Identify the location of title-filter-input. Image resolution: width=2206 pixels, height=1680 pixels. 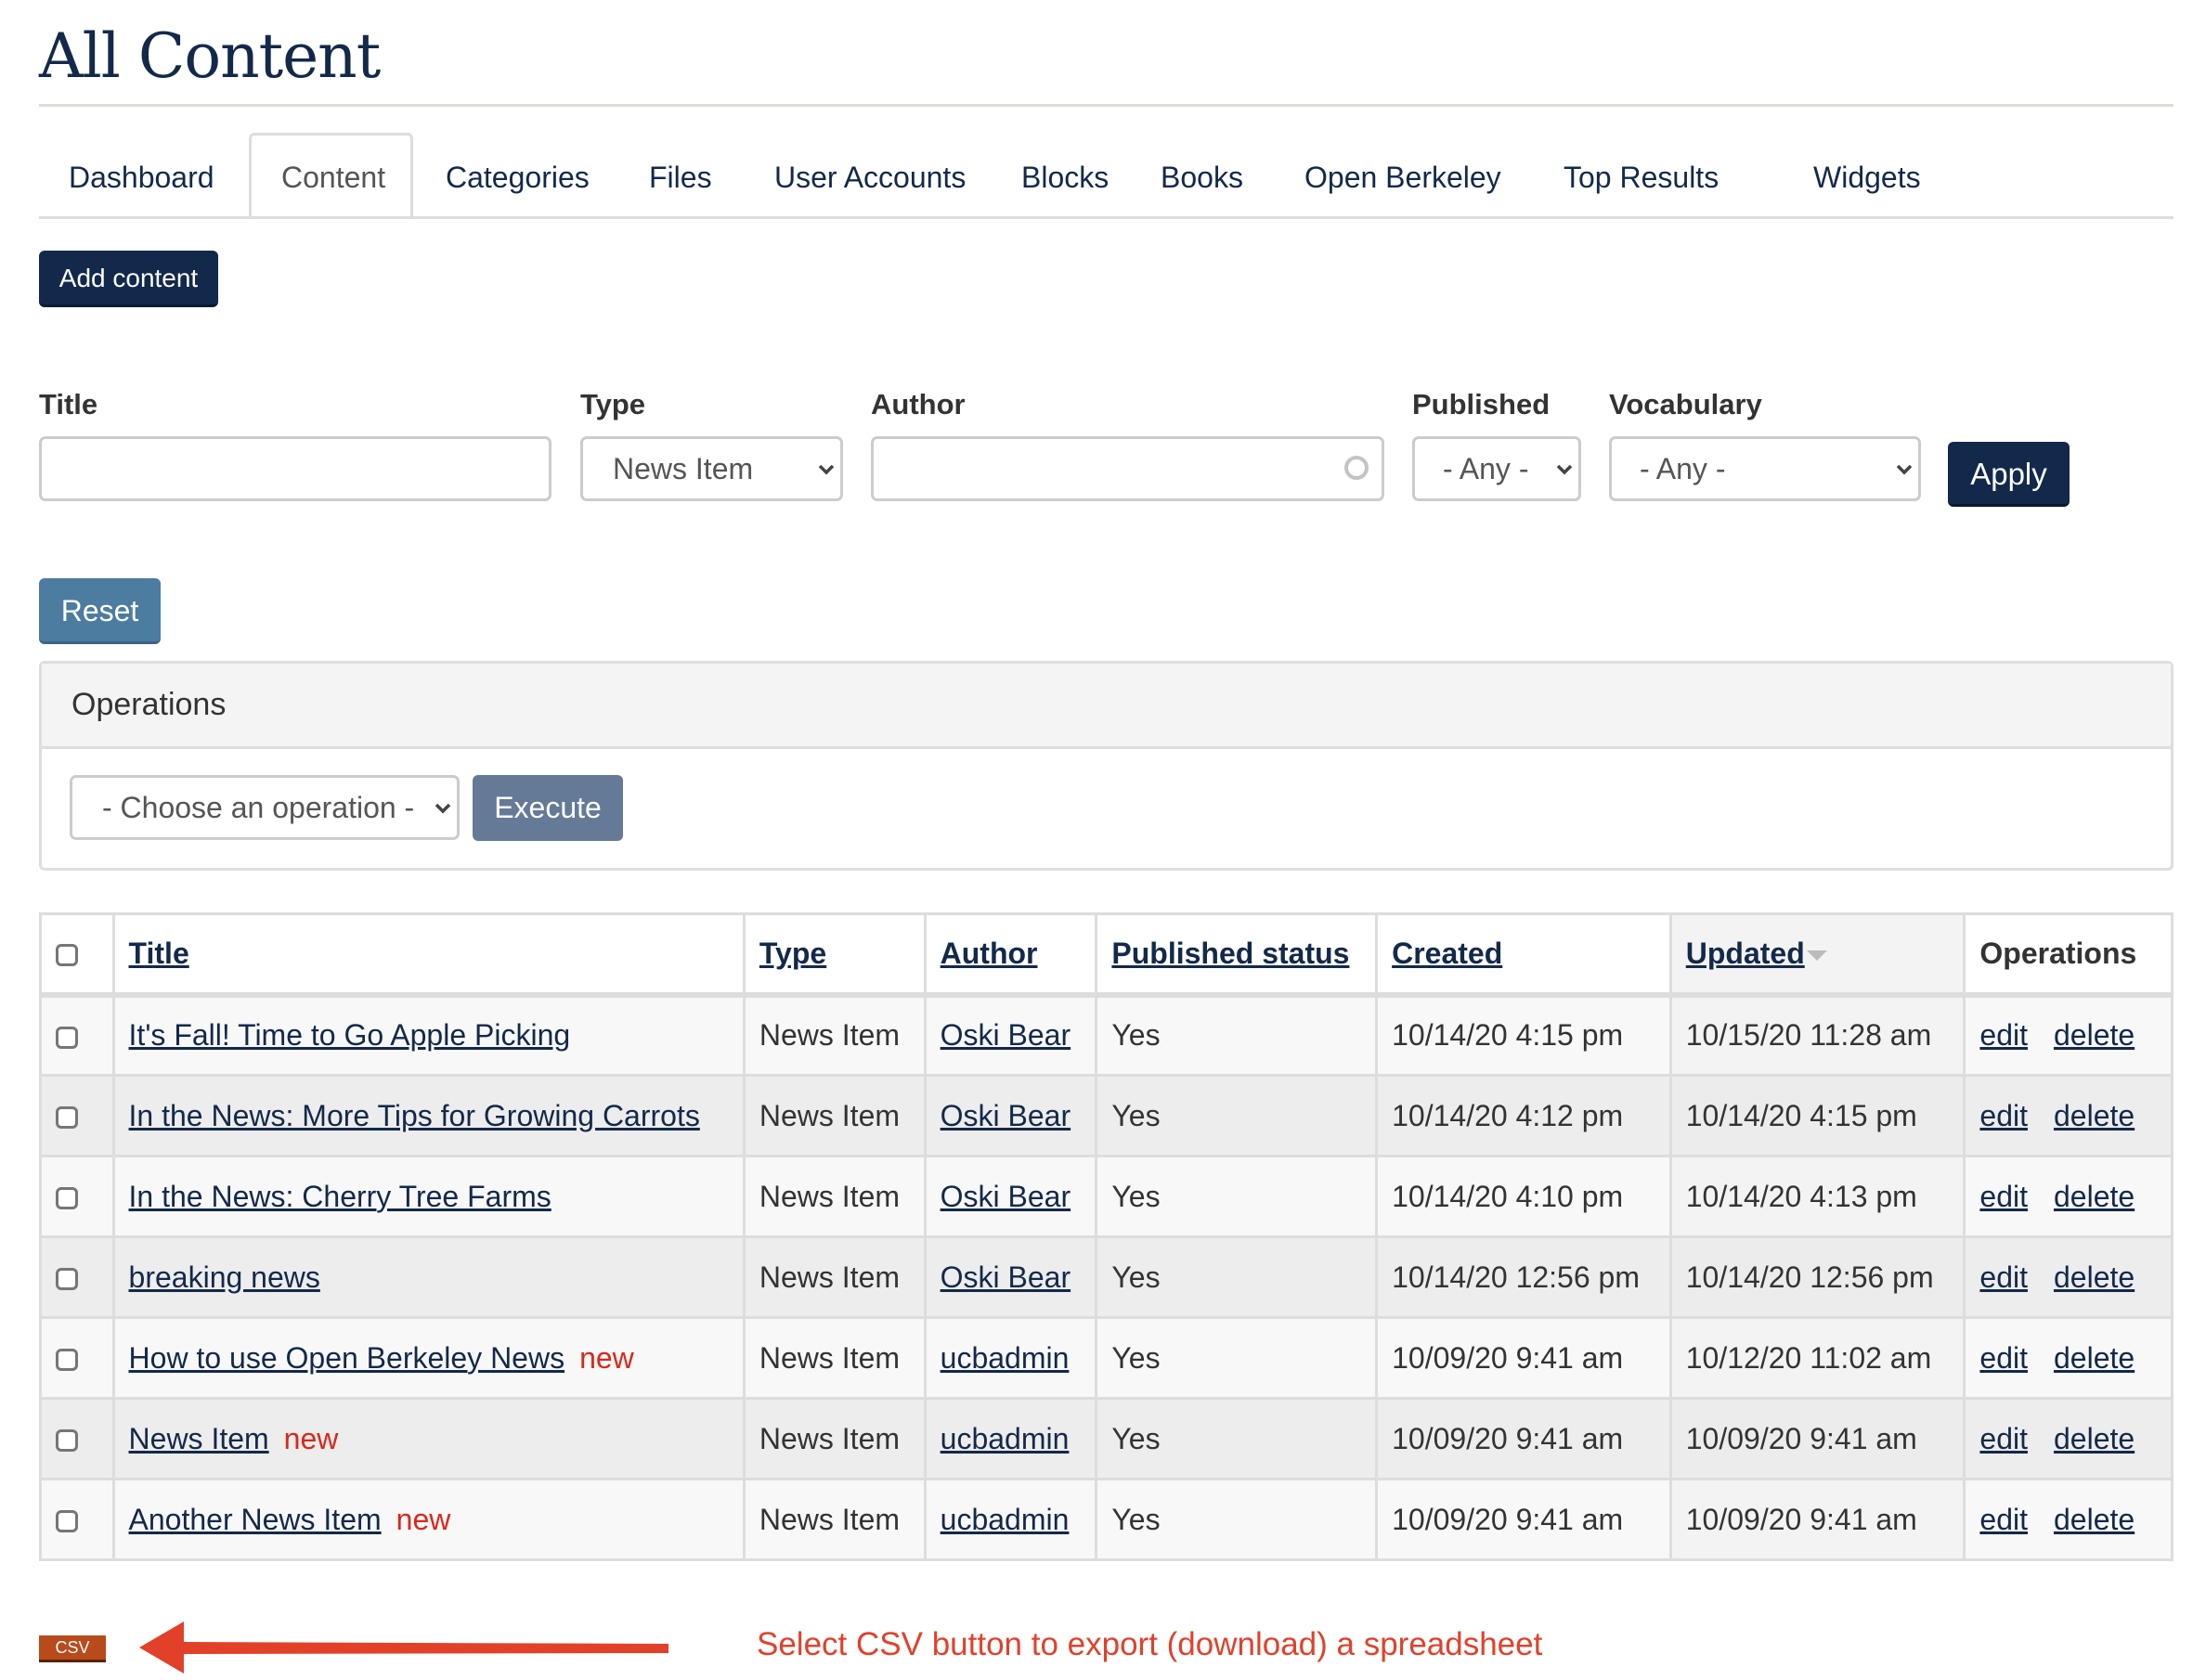
(295, 468).